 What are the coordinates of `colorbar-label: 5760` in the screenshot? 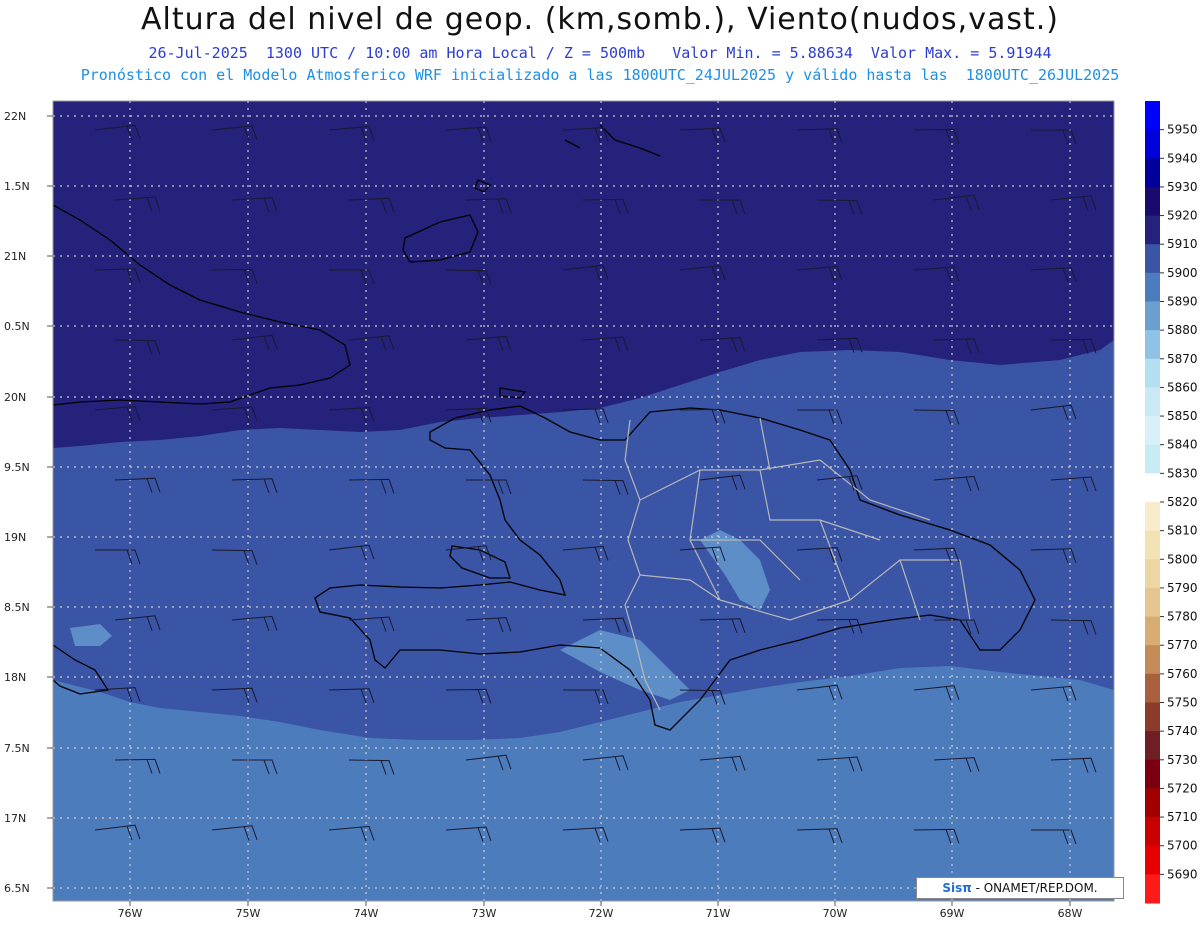 It's located at (1182, 674).